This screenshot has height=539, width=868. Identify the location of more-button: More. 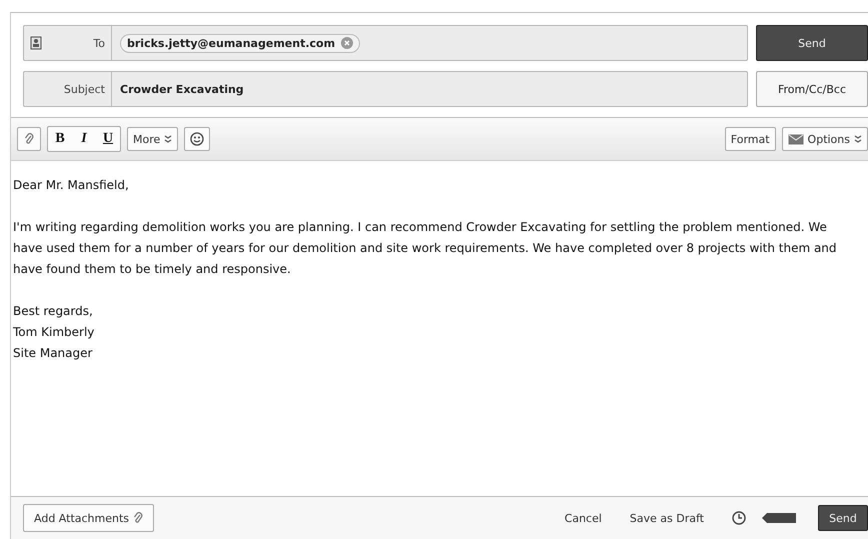
(152, 139).